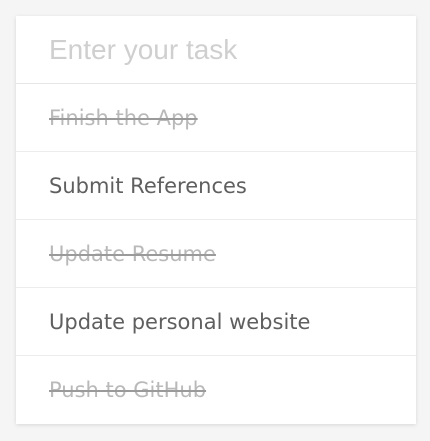  Describe the element at coordinates (216, 50) in the screenshot. I see `task-input` at that location.